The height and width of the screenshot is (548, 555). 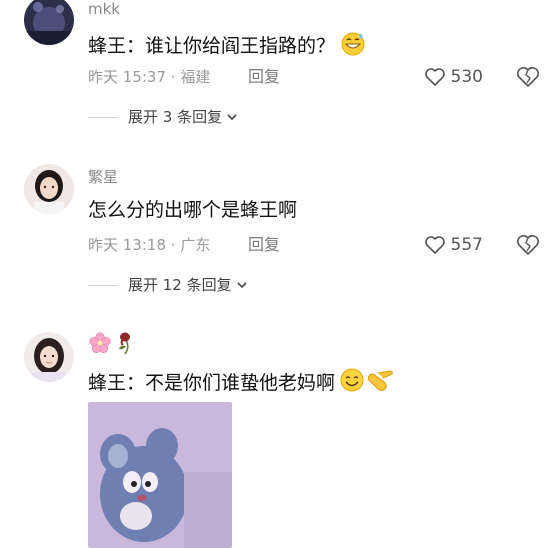 What do you see at coordinates (466, 77) in the screenshot?
I see `like-count: 530` at bounding box center [466, 77].